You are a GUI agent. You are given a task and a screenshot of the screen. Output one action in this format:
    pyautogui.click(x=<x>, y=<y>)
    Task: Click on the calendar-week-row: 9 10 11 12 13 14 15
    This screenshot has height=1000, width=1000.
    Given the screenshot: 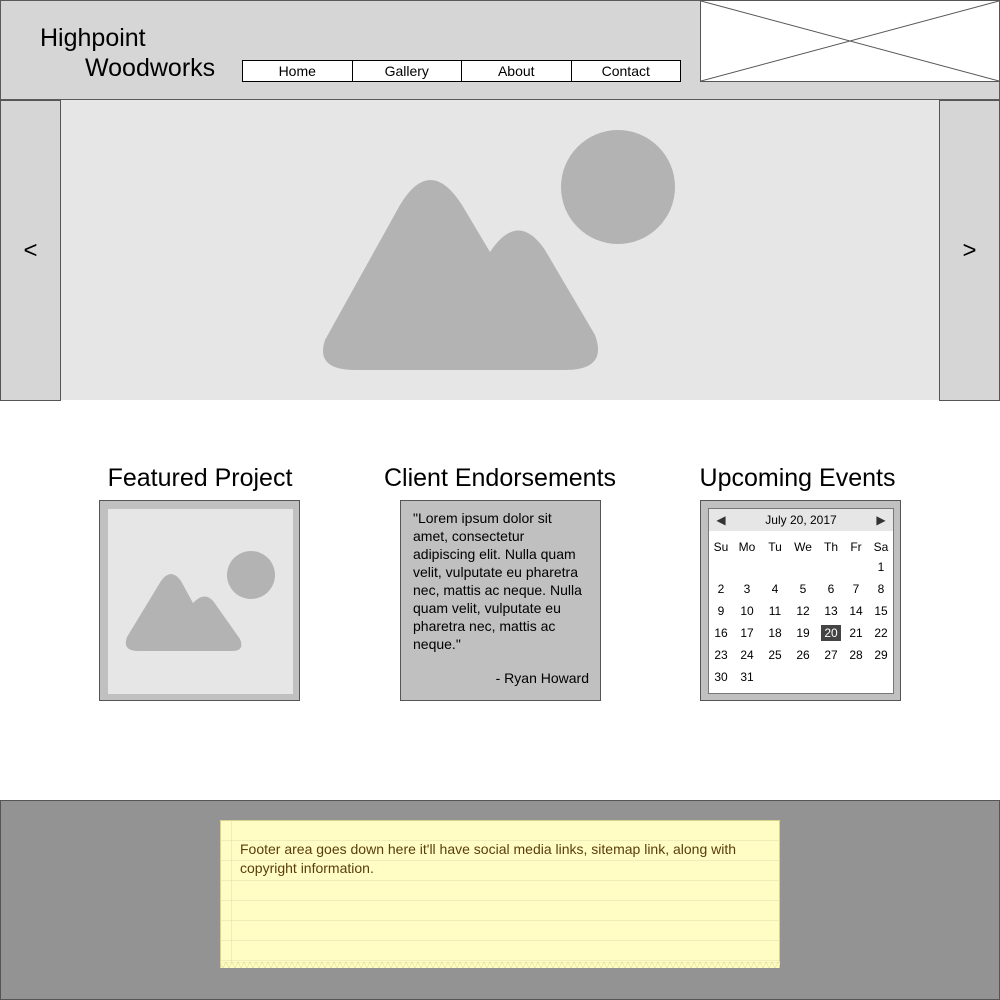 What is the action you would take?
    pyautogui.click(x=801, y=614)
    